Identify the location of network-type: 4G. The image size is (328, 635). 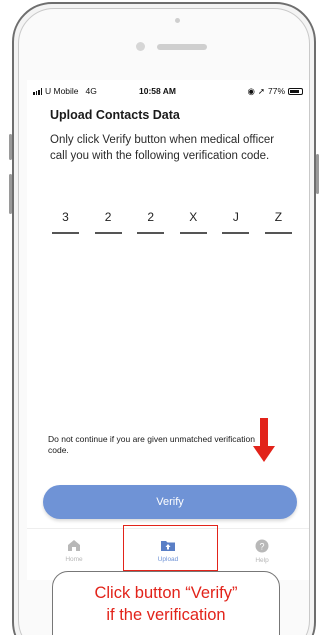
(91, 91).